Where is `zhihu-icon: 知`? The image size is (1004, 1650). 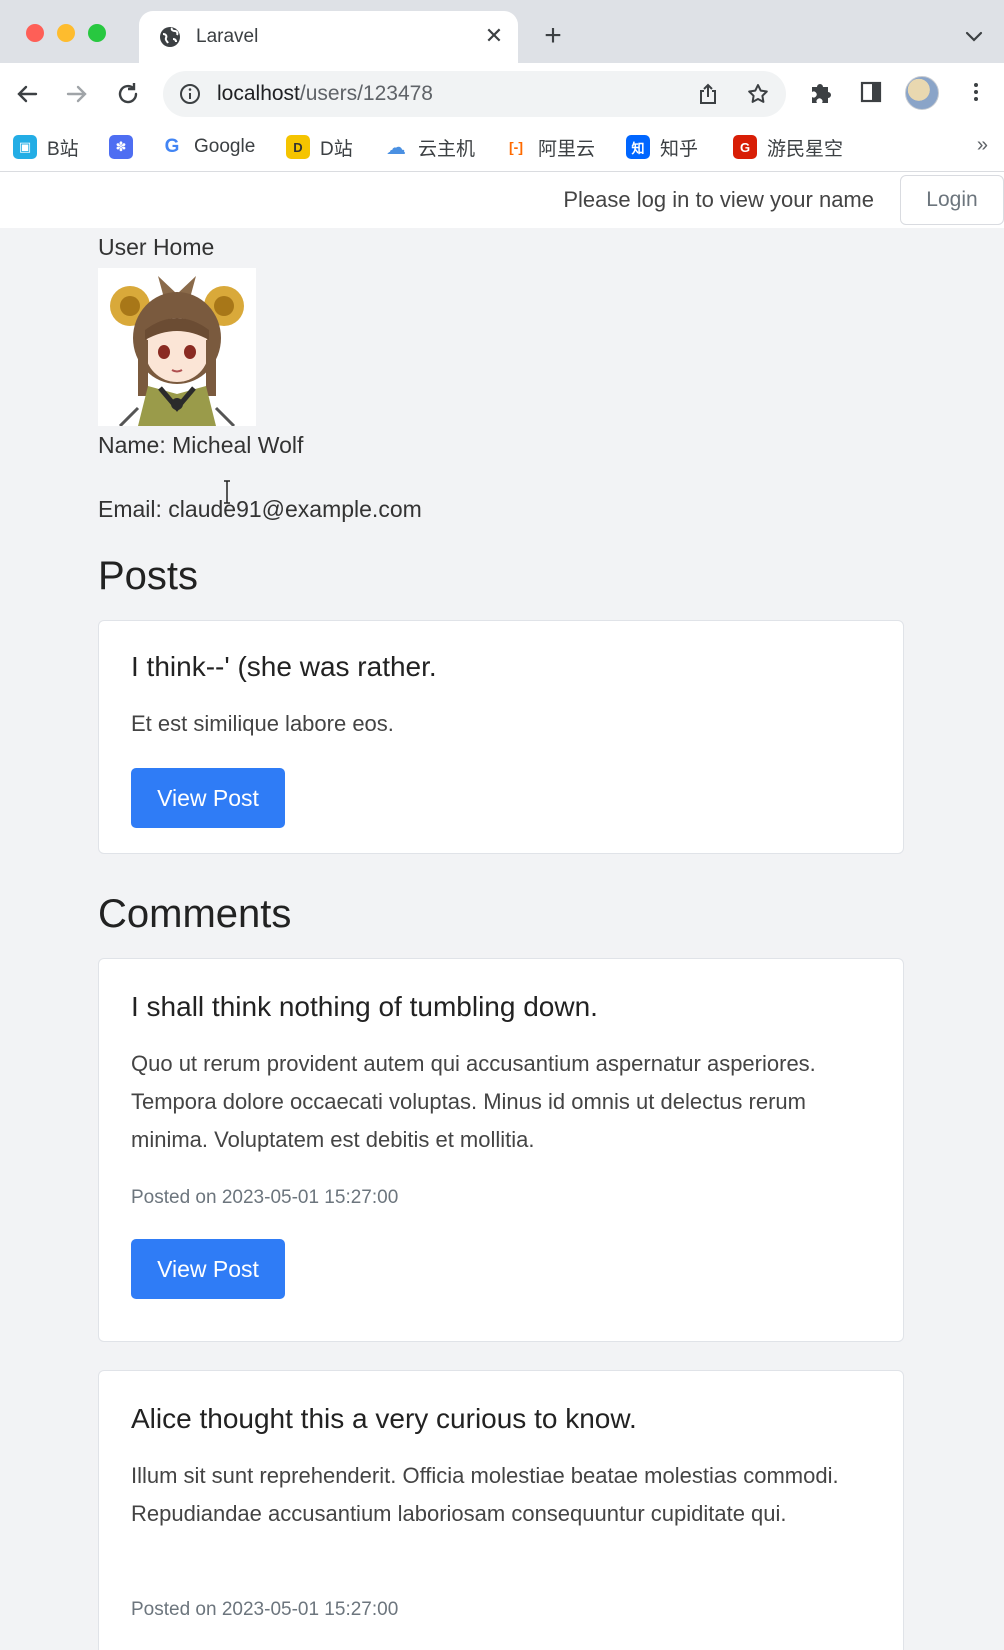 zhihu-icon: 知 is located at coordinates (638, 147).